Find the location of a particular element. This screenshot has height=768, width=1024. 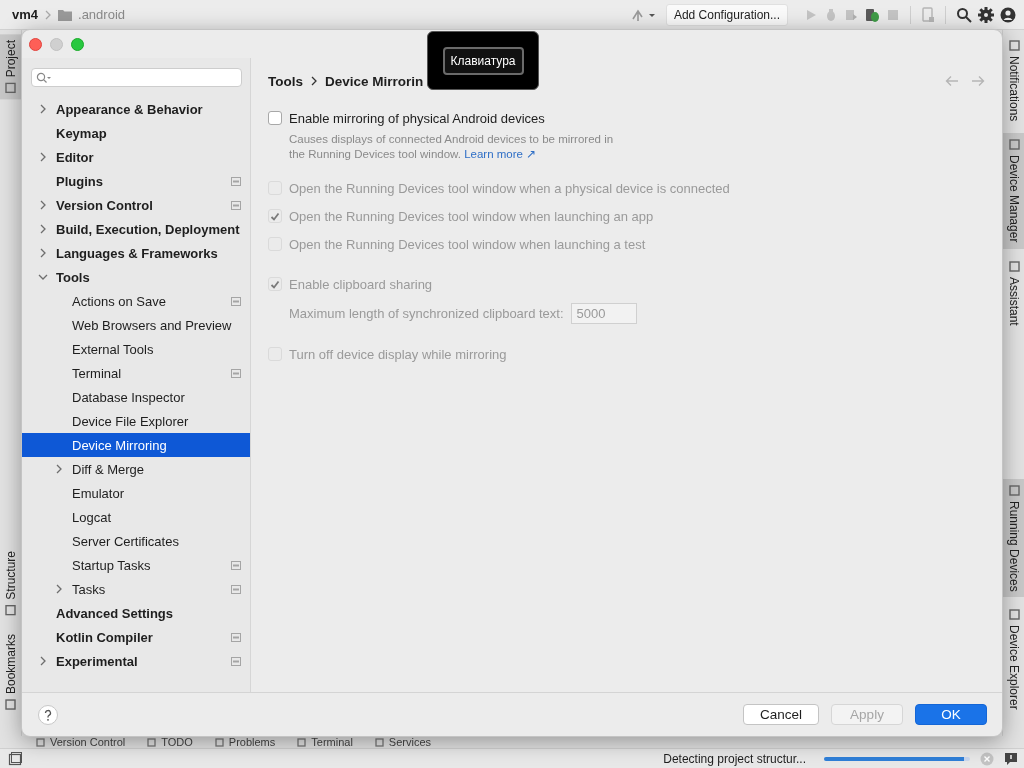

tool-window-tab: TODO is located at coordinates (170, 742).